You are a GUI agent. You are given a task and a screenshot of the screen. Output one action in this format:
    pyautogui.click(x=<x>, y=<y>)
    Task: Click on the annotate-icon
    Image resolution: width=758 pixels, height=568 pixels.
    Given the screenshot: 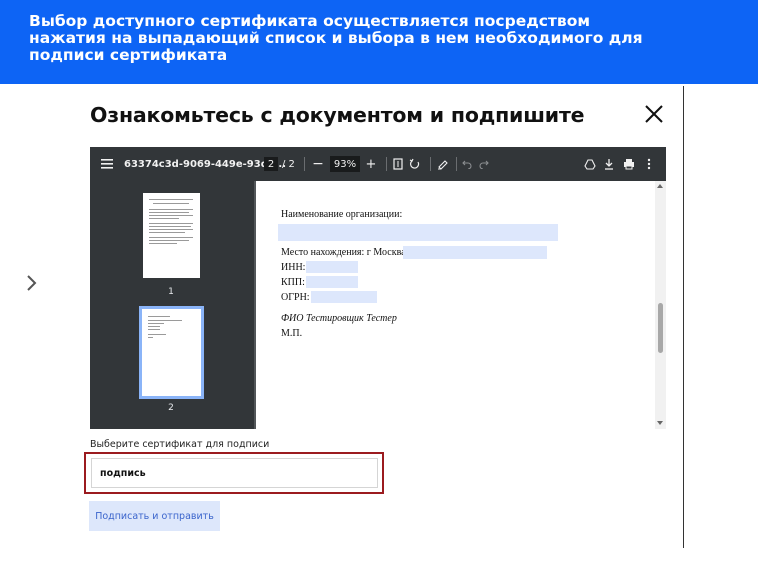 What is the action you would take?
    pyautogui.click(x=443, y=164)
    